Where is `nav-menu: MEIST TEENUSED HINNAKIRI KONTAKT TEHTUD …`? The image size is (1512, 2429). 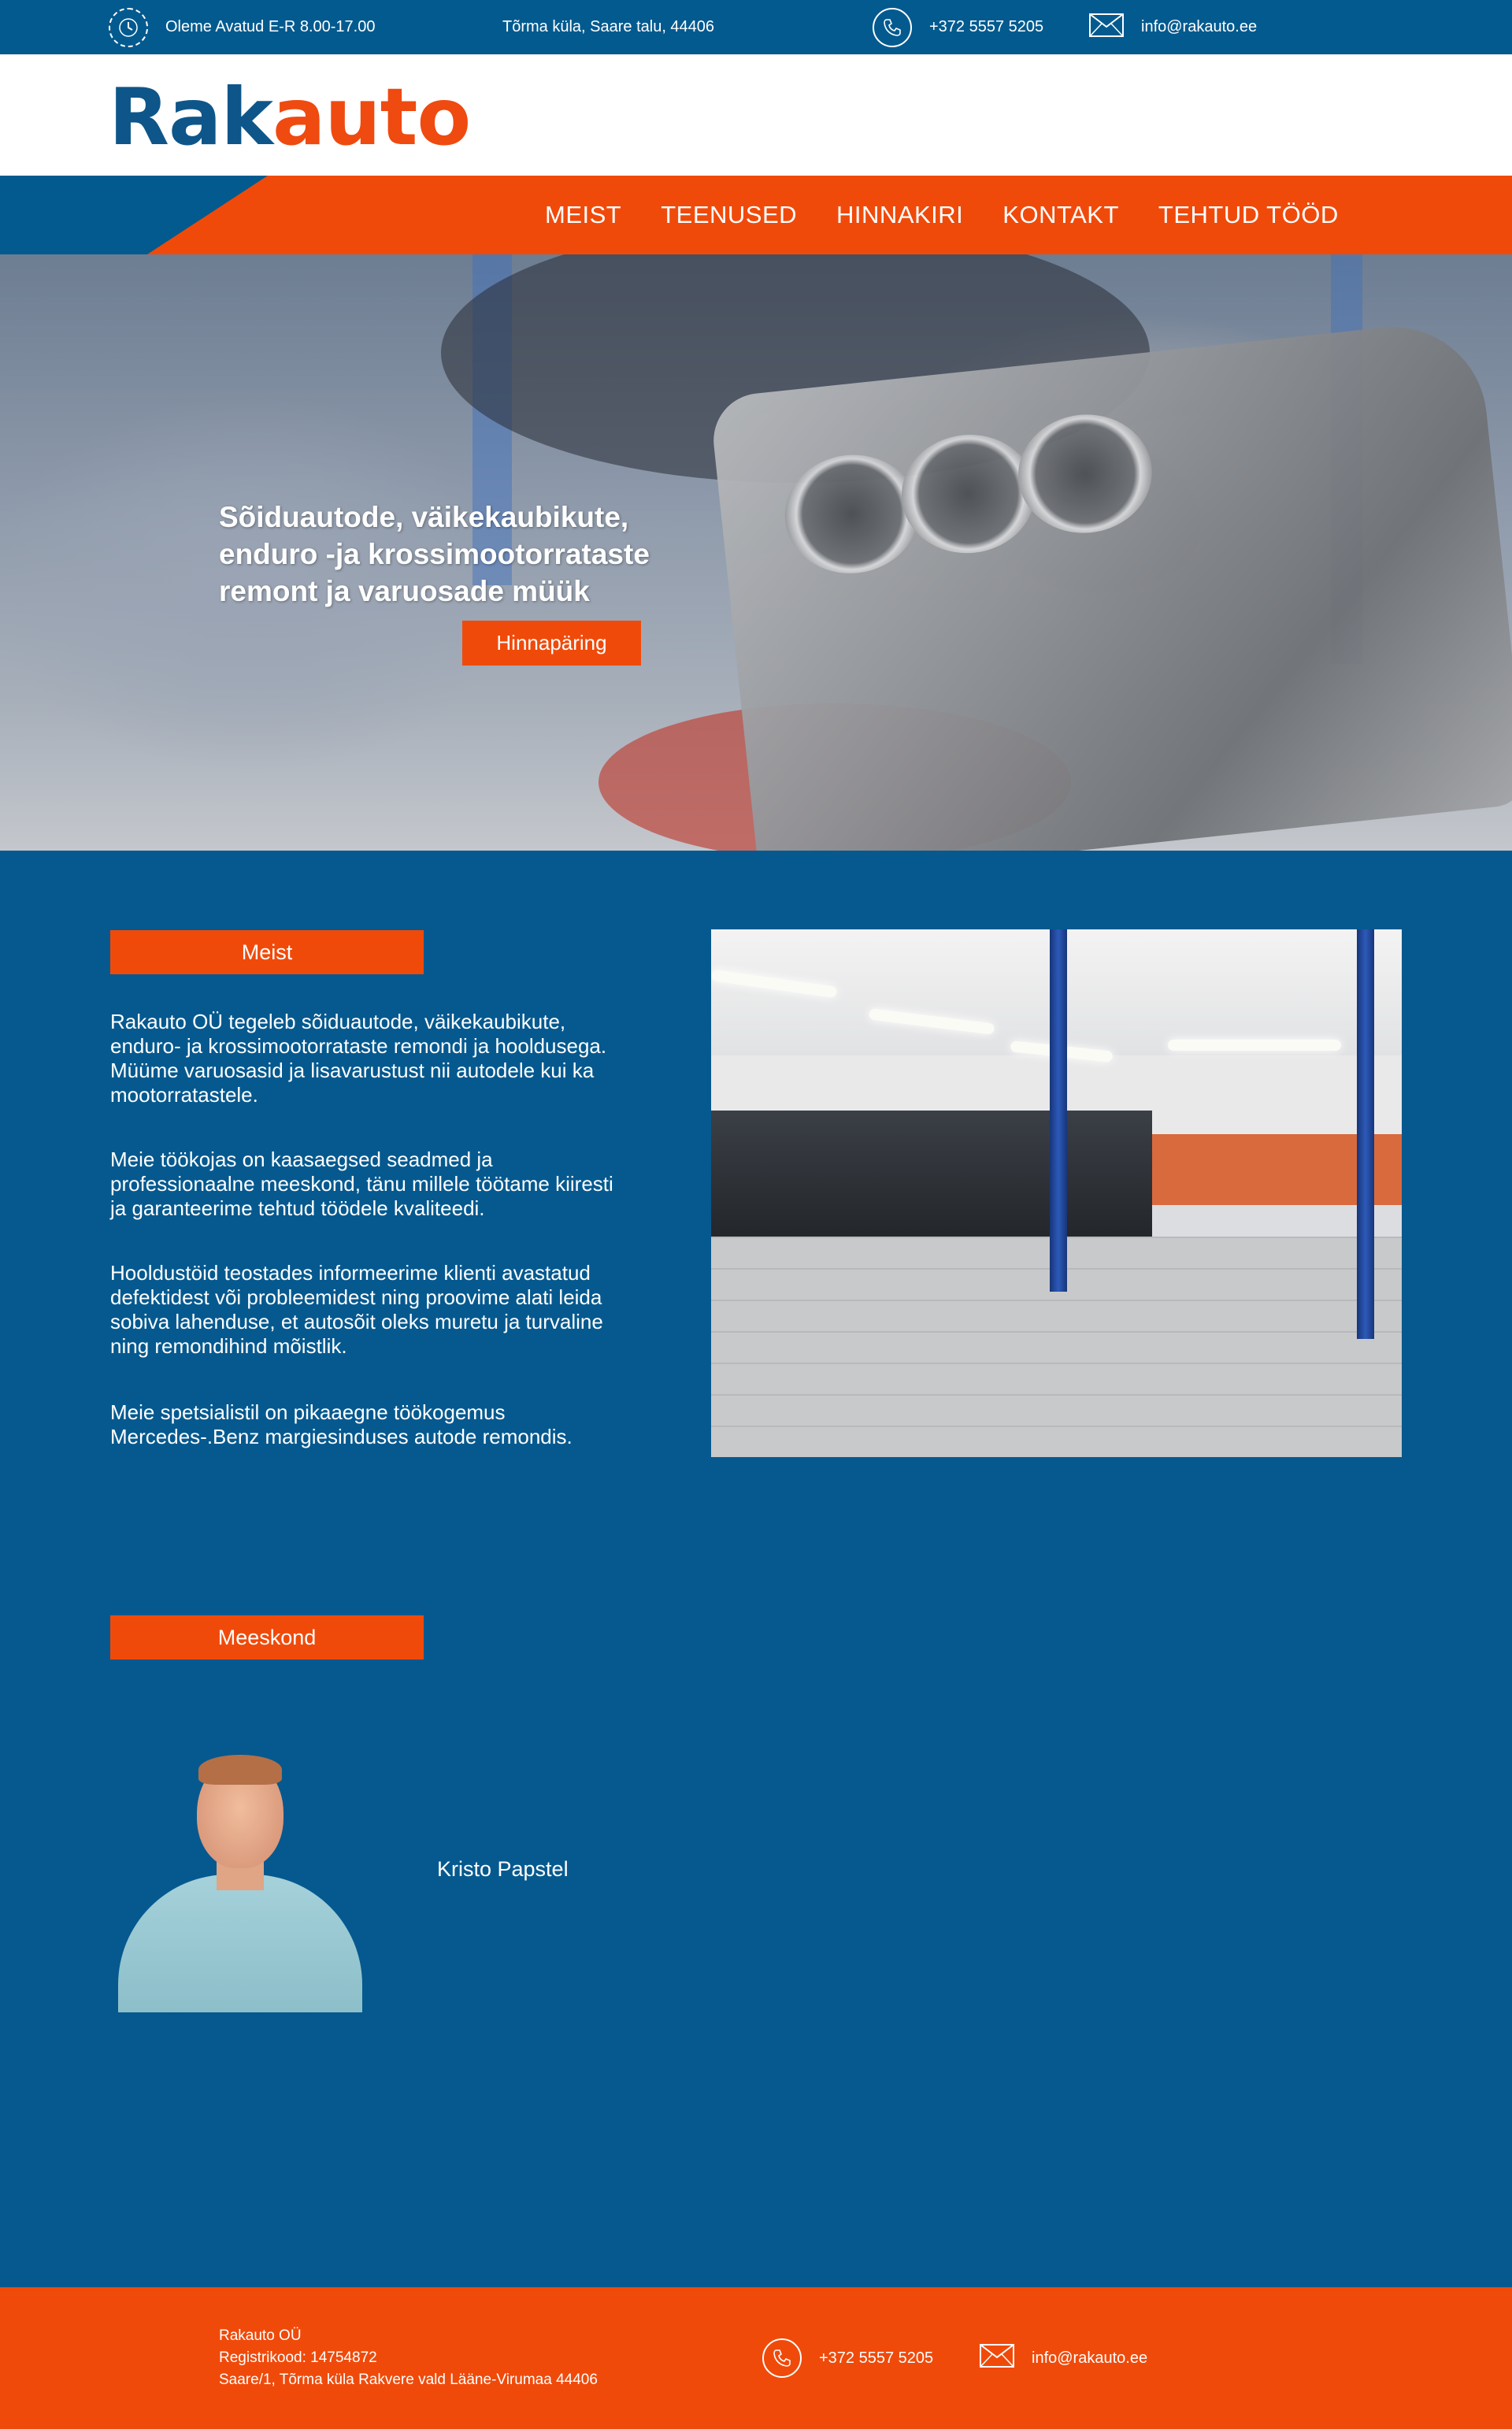 nav-menu: MEIST TEENUSED HINNAKIRI KONTAKT TEHTUD … is located at coordinates (942, 215).